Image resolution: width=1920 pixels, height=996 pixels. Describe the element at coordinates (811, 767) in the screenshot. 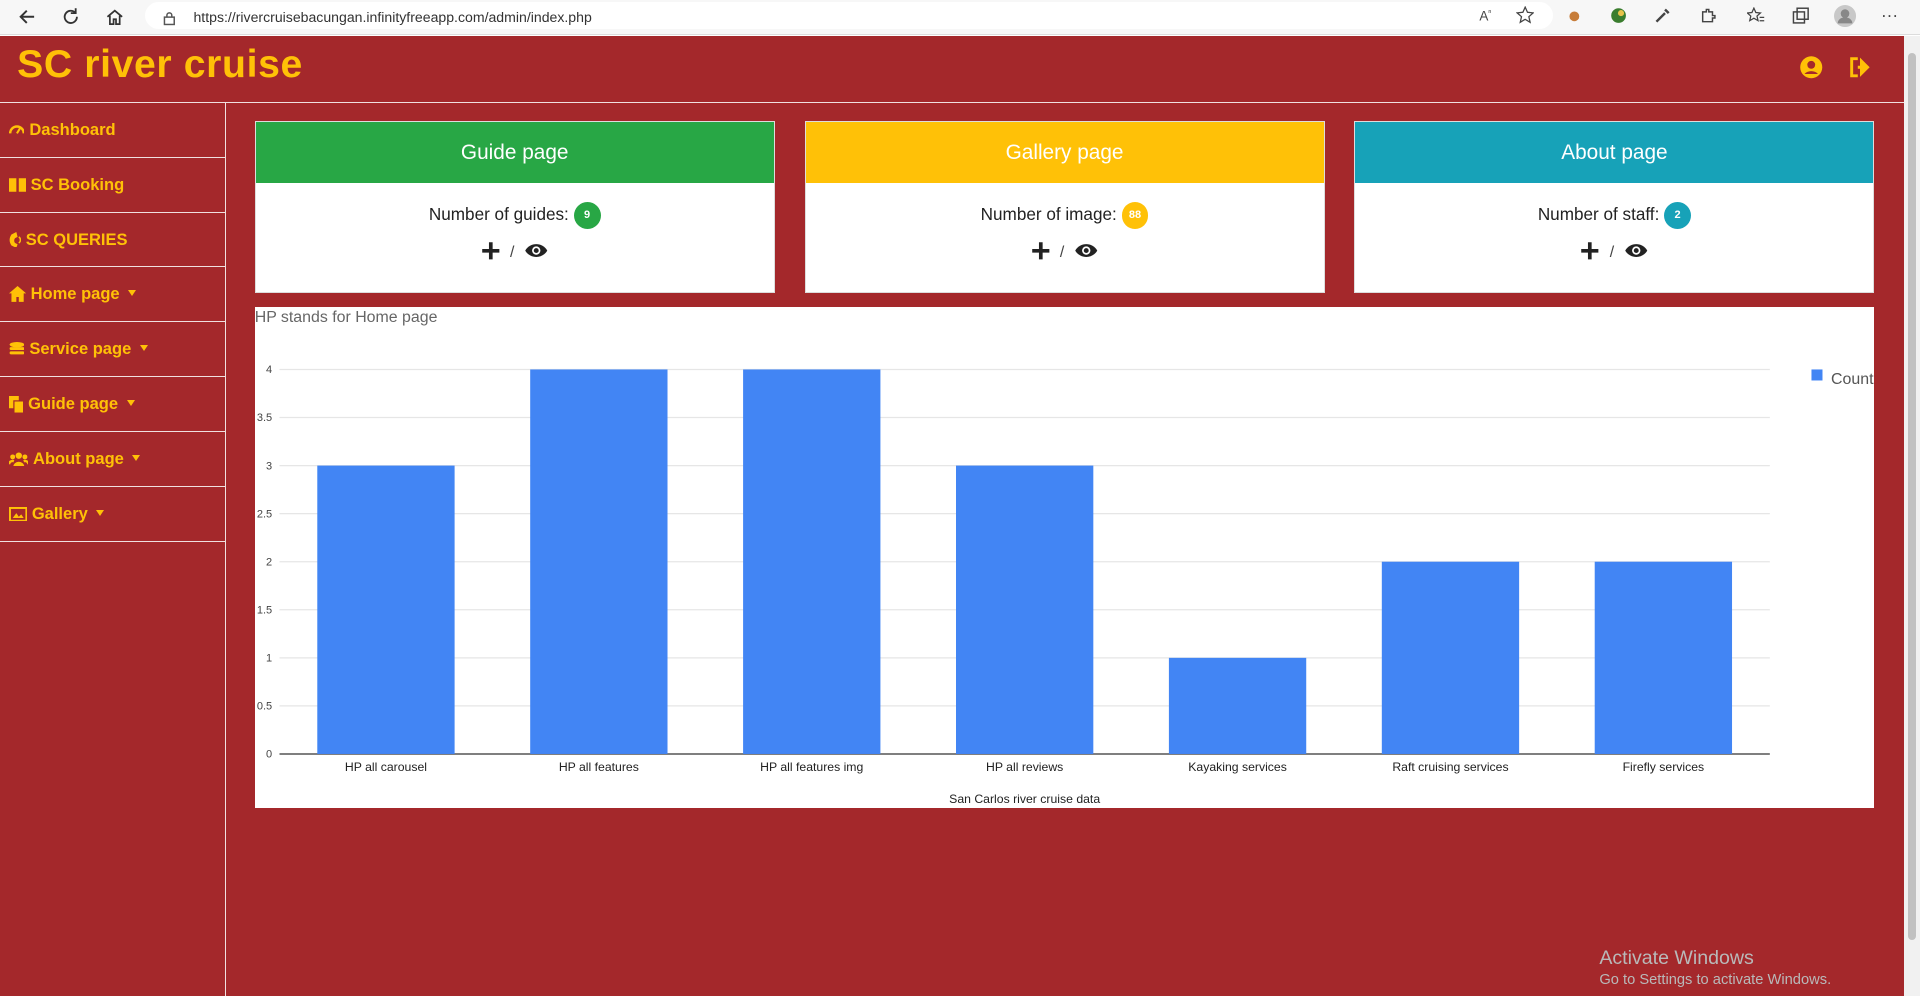

I see `x-tick-label: HP all features img` at that location.